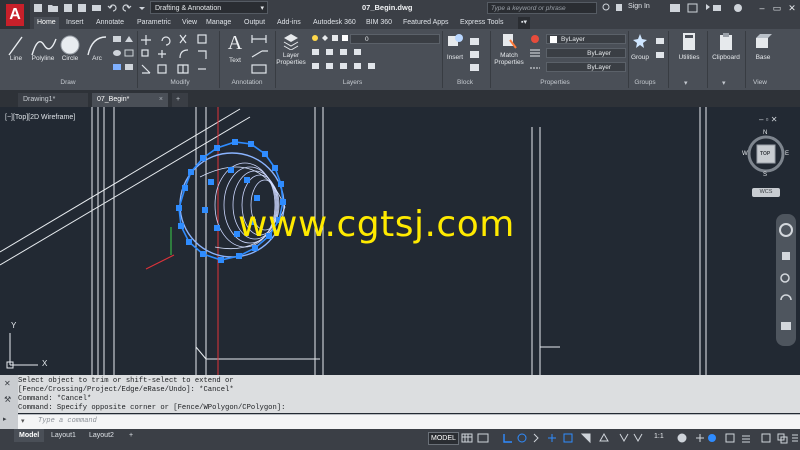 The height and width of the screenshot is (450, 800). I want to click on edit-block-icon, so click(474, 54).